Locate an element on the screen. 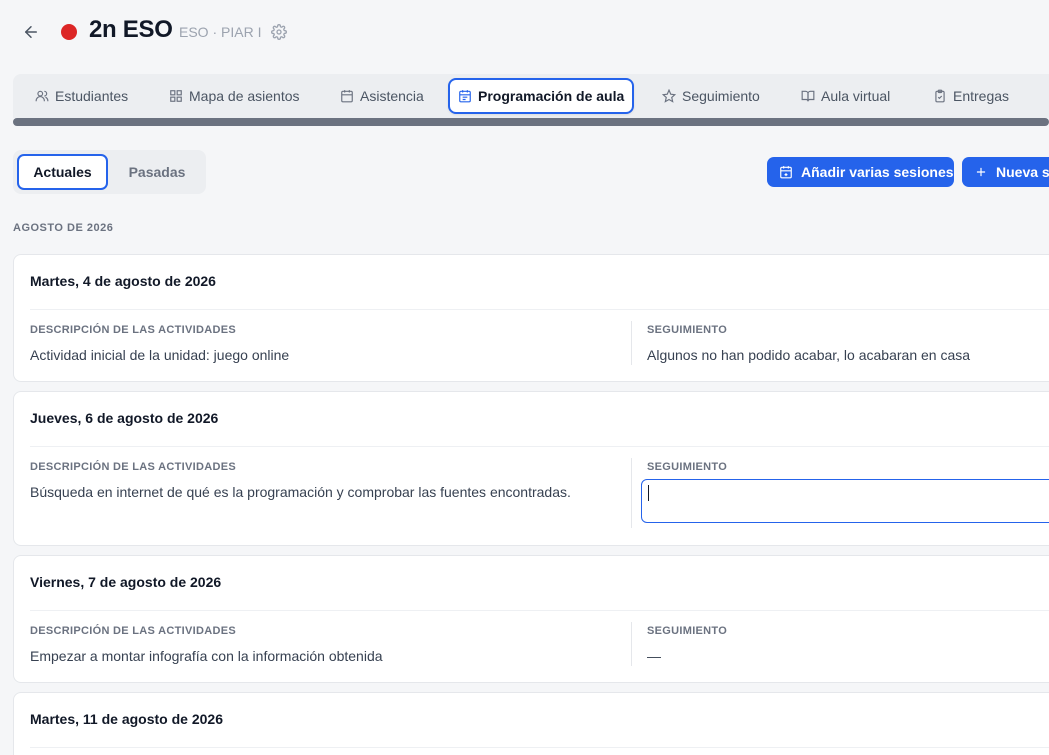 The height and width of the screenshot is (755, 1049). button-label: Nueva se is located at coordinates (1022, 172).